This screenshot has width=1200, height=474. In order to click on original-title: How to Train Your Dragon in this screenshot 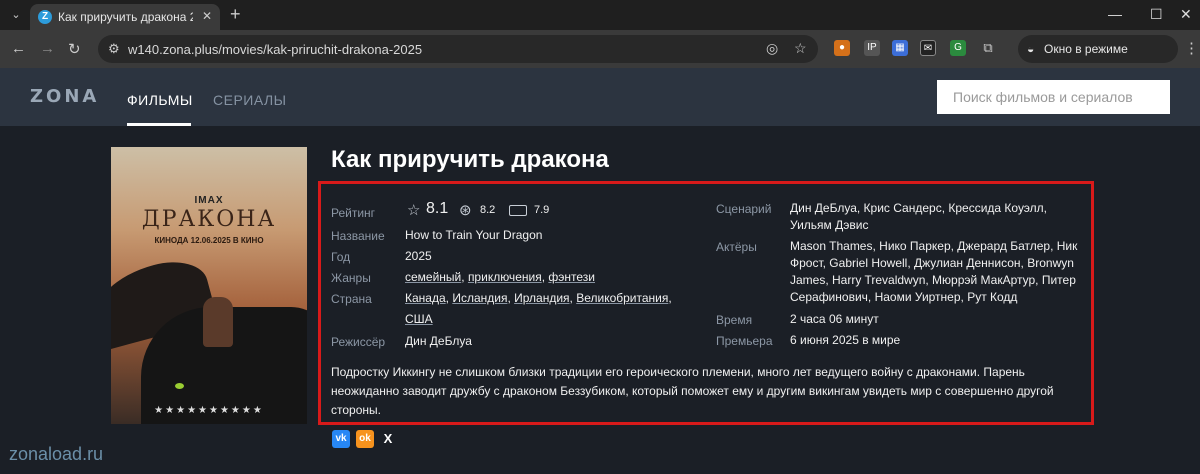, I will do `click(474, 235)`.